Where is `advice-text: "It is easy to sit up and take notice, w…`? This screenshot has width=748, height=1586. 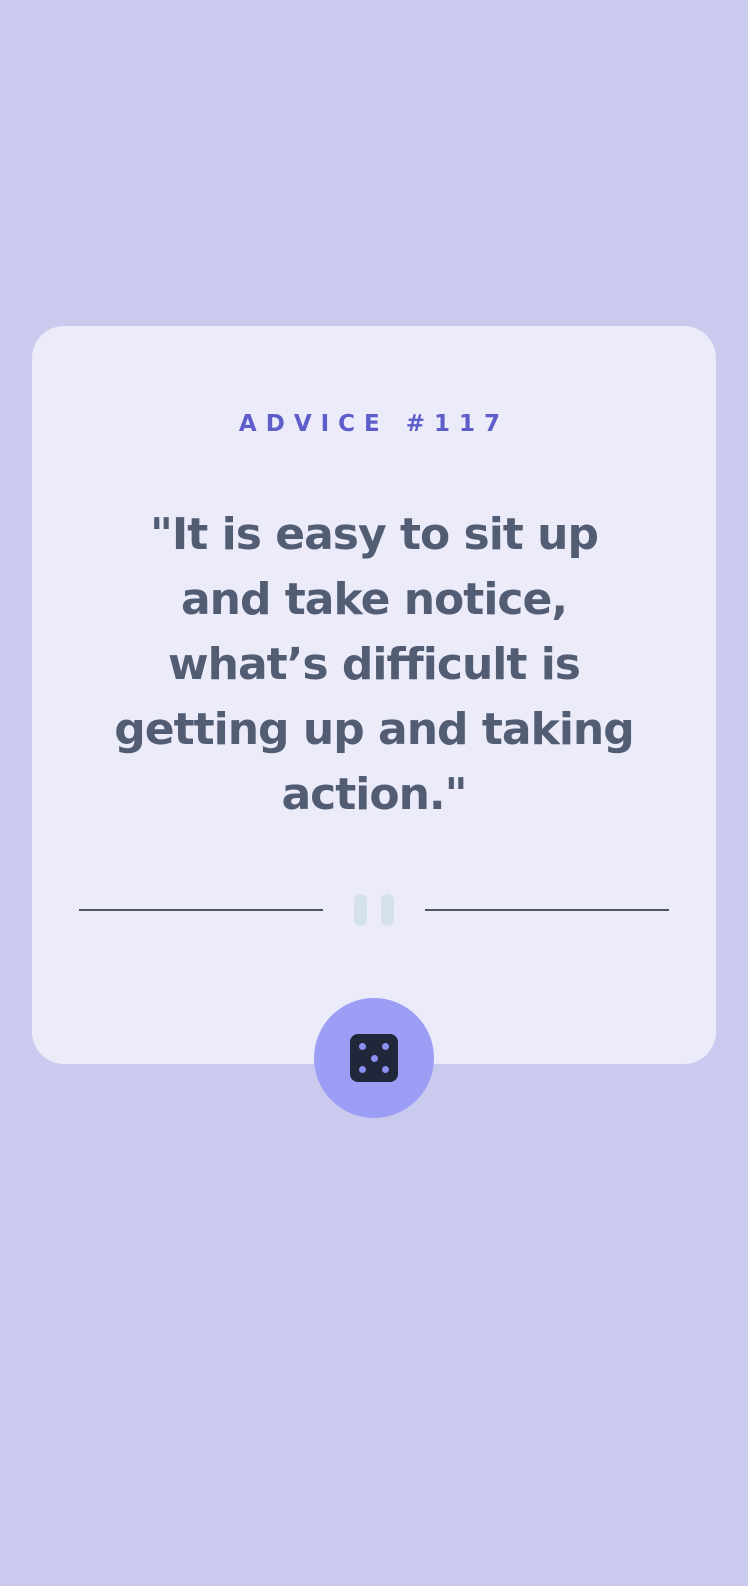 advice-text: "It is easy to sit up and take notice, w… is located at coordinates (374, 664).